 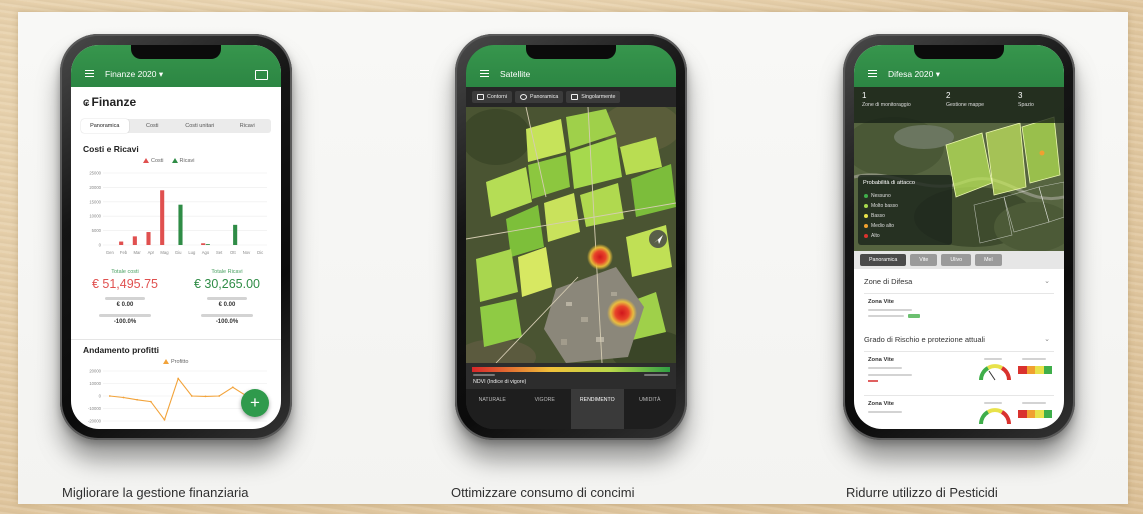 What do you see at coordinates (227, 272) in the screenshot?
I see `total-revenue-label: Totale Ricavi` at bounding box center [227, 272].